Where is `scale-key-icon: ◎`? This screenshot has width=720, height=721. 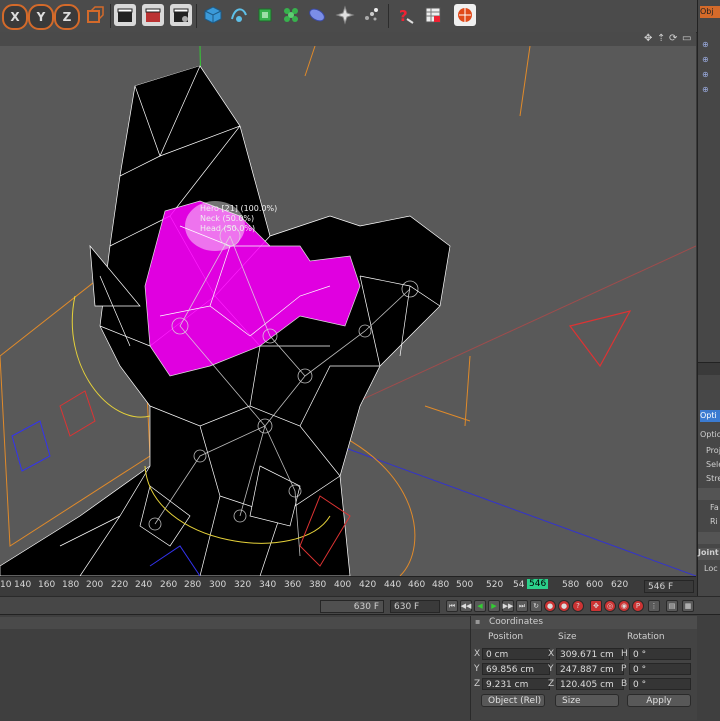
scale-key-icon: ◎ is located at coordinates (610, 606).